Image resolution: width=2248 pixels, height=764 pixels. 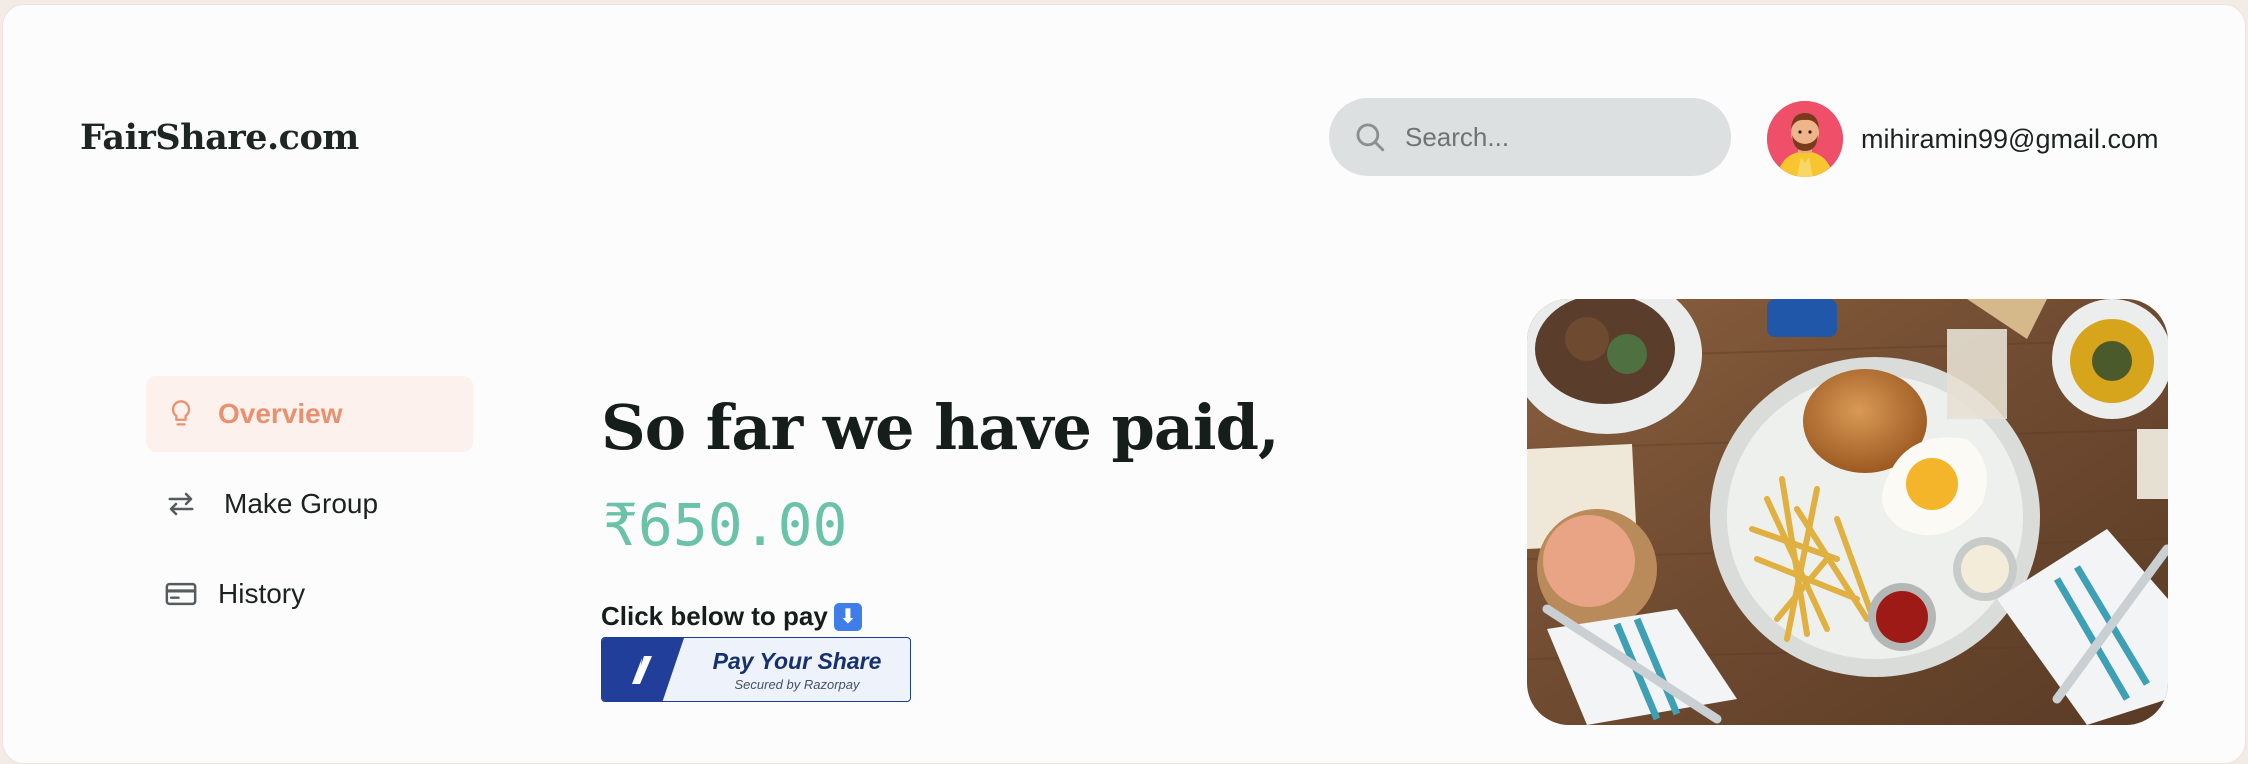 I want to click on pay-button-title: Pay Your Share, so click(x=797, y=660).